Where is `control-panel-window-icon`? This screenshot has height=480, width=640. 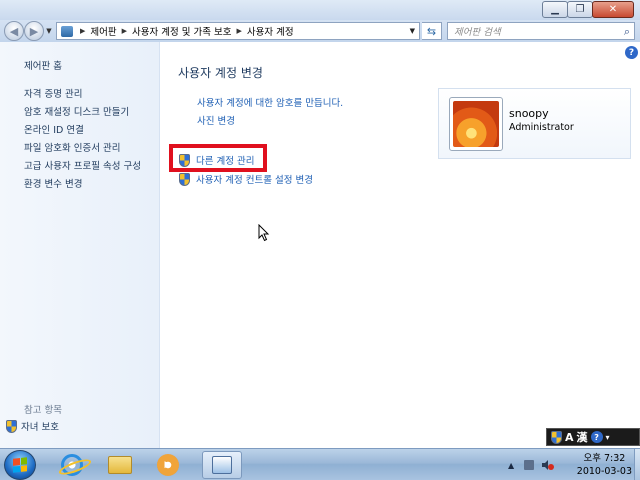
control-panel-window-icon is located at coordinates (222, 465).